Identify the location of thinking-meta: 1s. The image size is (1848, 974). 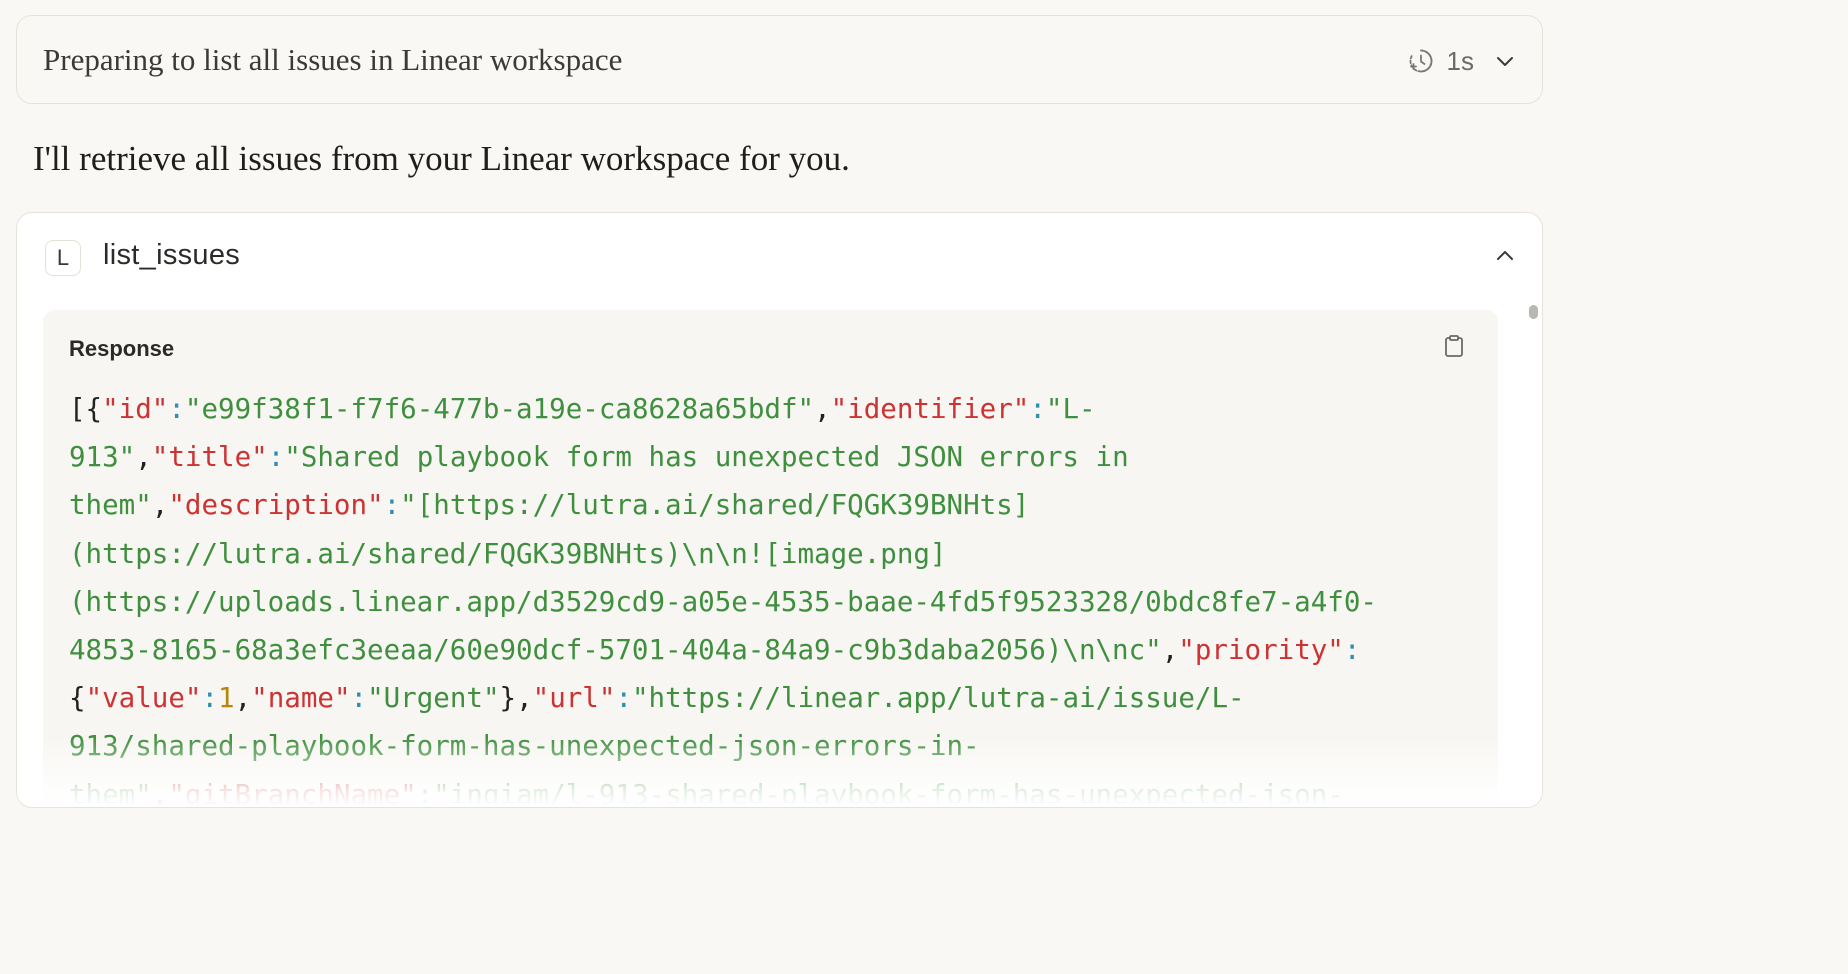
(1461, 61).